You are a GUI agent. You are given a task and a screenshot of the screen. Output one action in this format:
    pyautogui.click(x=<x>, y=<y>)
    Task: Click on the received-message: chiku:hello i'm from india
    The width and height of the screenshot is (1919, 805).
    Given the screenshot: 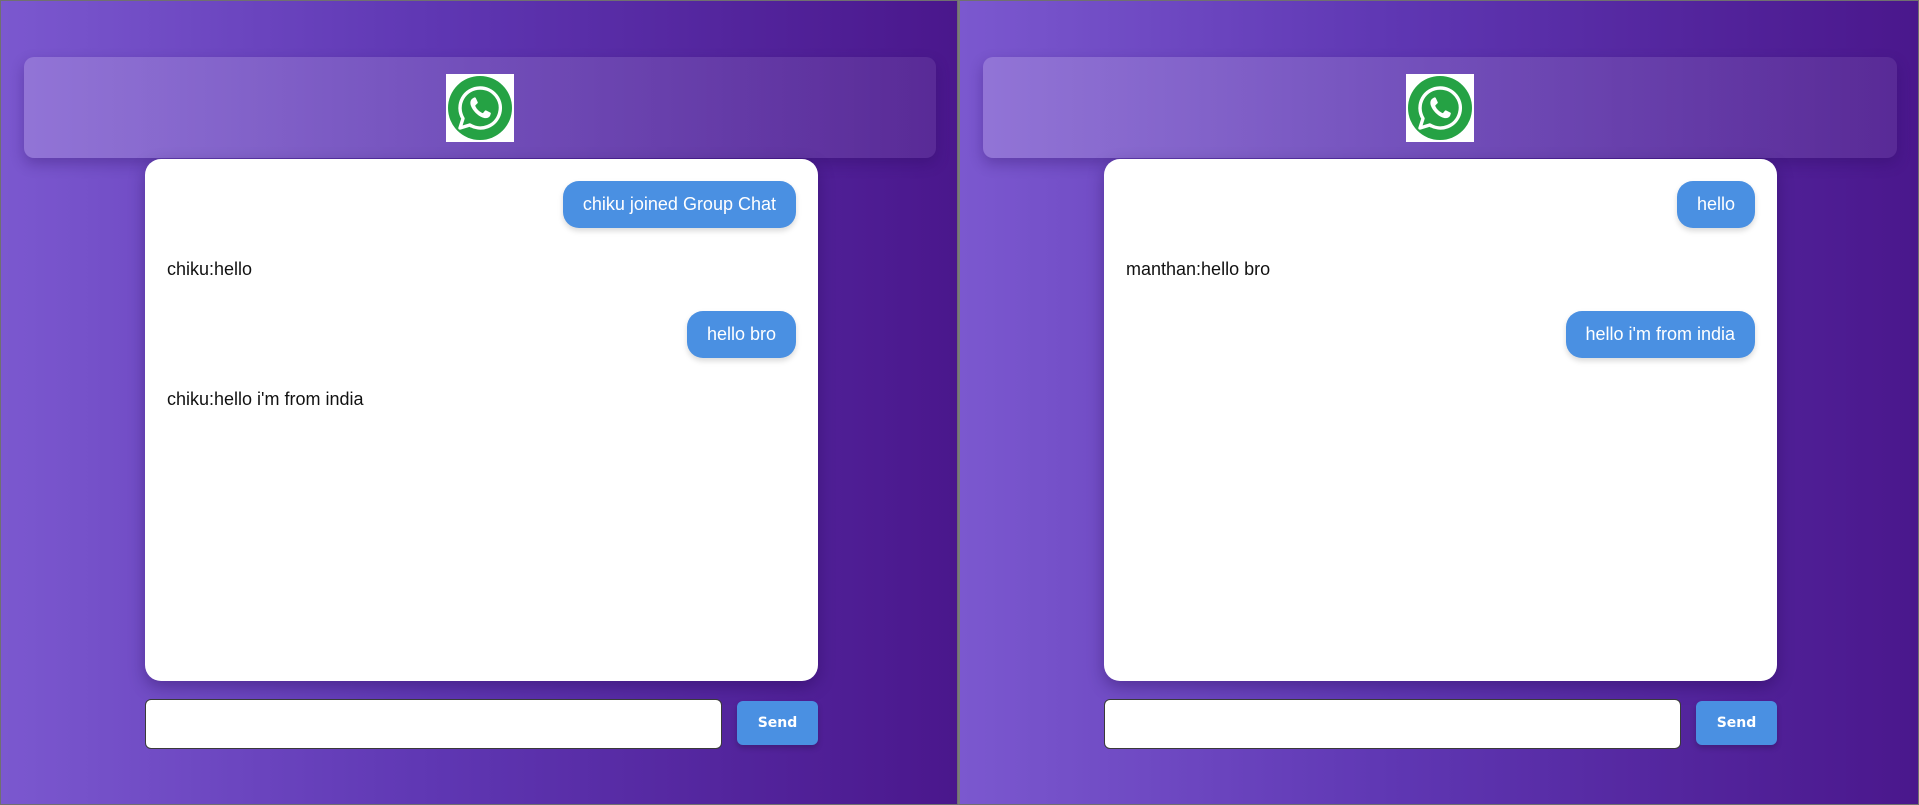 What is the action you would take?
    pyautogui.click(x=265, y=399)
    